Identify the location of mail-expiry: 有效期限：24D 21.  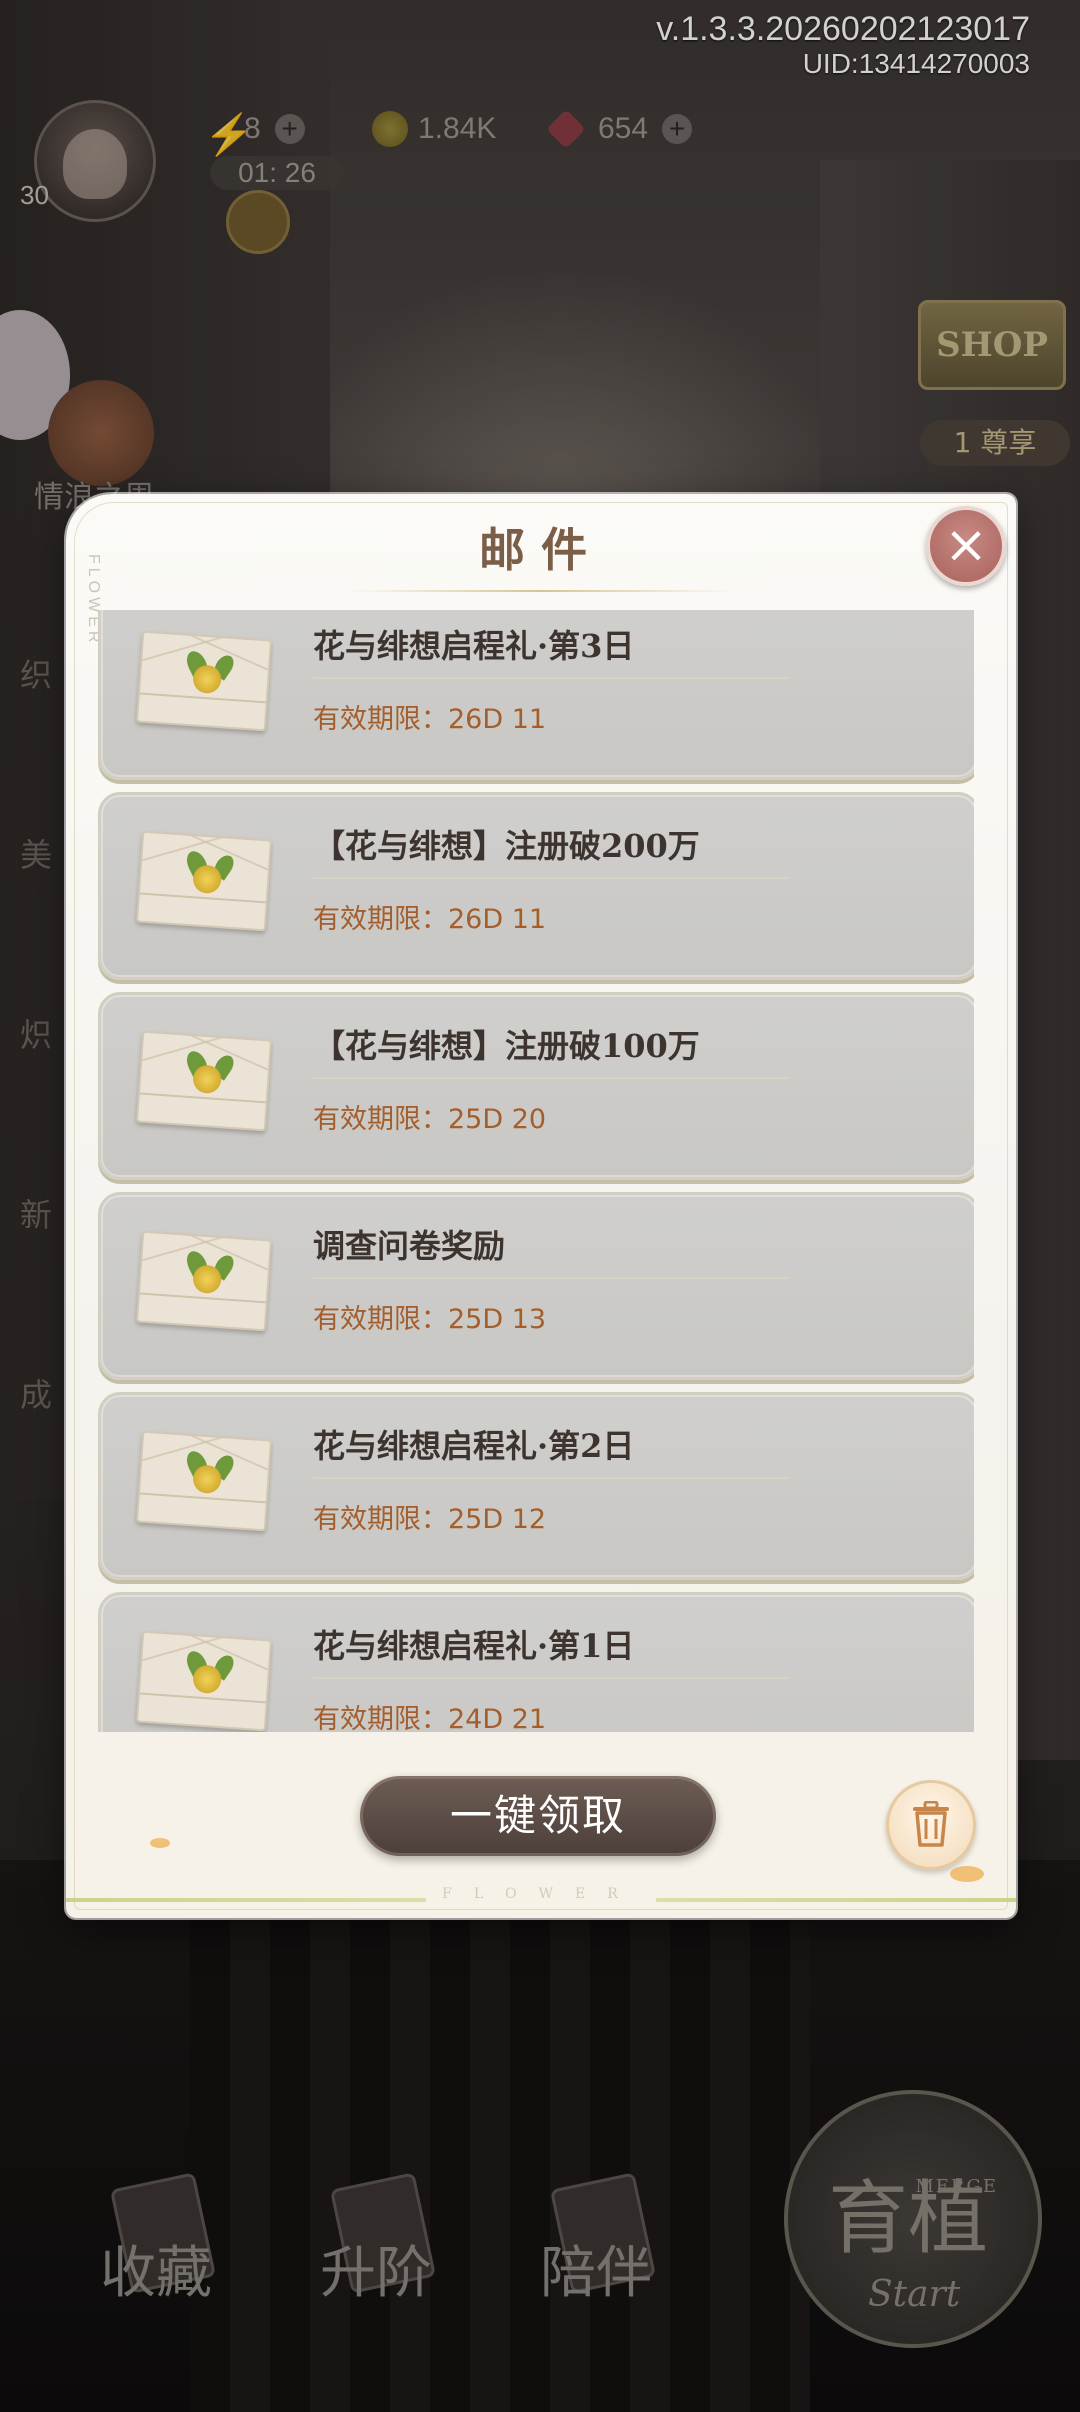
(430, 1718).